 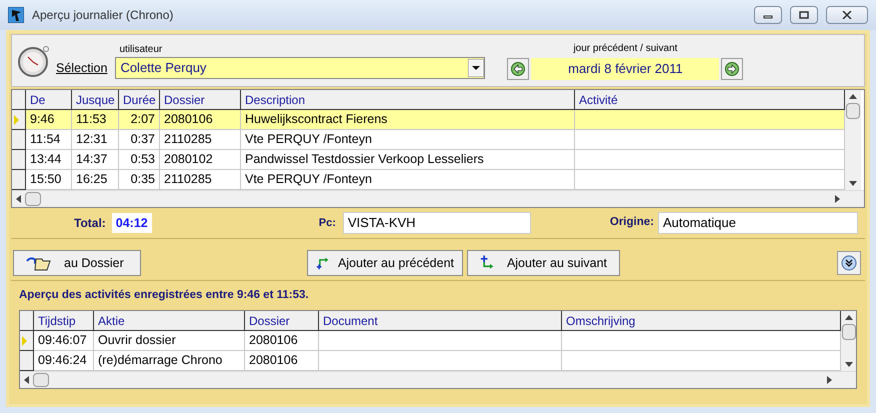 What do you see at coordinates (91, 119) in the screenshot?
I see `table-cell-text: 11:53` at bounding box center [91, 119].